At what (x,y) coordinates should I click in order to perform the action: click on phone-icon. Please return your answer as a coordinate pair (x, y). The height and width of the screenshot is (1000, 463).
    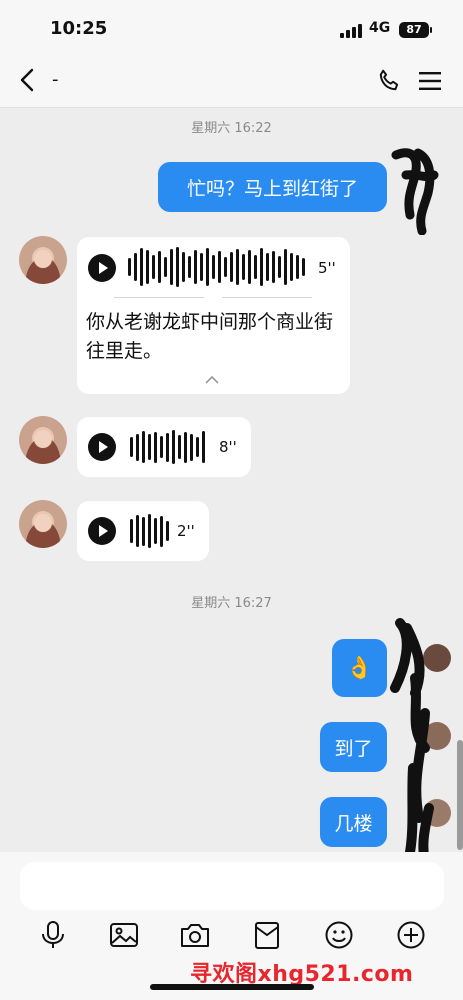
    Looking at the image, I should click on (389, 81).